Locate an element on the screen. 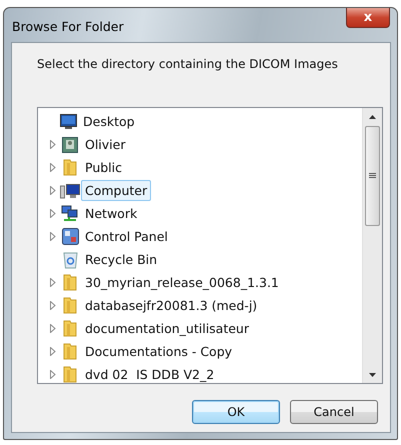  cancel-button: Cancel is located at coordinates (334, 412).